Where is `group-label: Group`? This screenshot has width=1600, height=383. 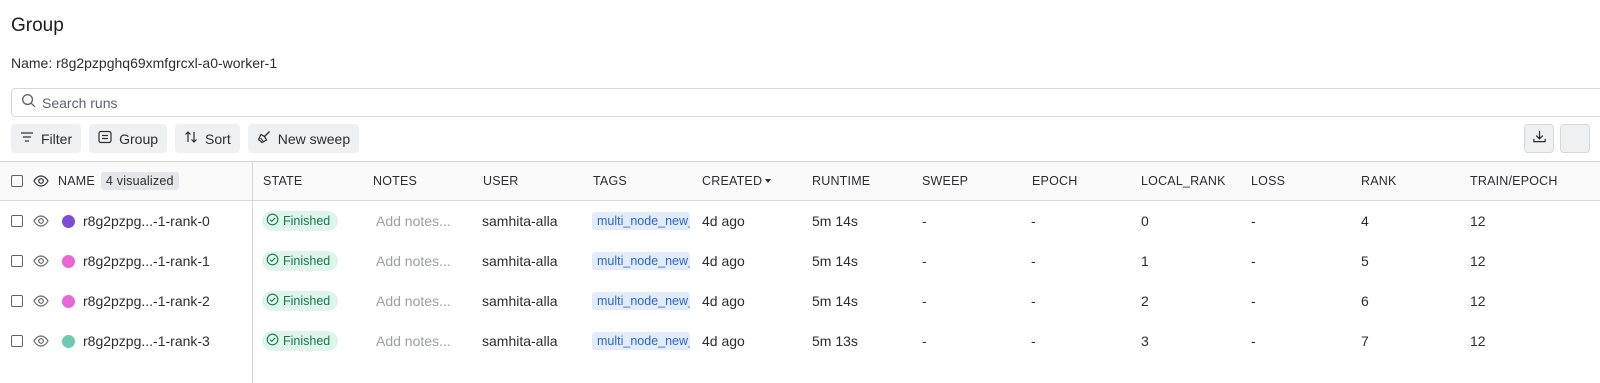
group-label: Group is located at coordinates (139, 138).